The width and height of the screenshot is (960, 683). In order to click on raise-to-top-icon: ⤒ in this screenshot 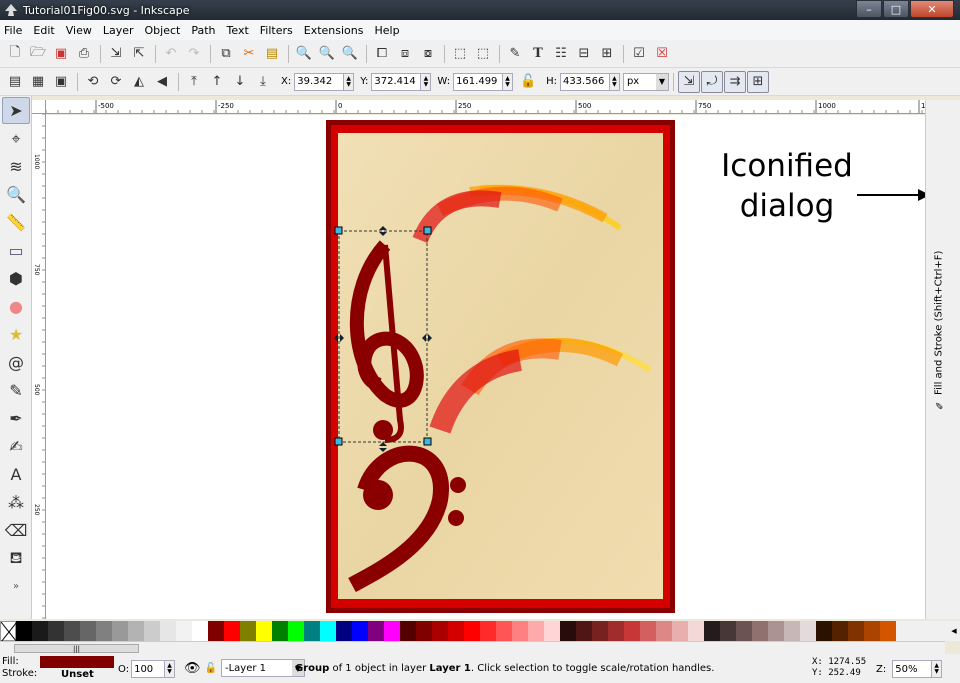, I will do `click(194, 82)`.